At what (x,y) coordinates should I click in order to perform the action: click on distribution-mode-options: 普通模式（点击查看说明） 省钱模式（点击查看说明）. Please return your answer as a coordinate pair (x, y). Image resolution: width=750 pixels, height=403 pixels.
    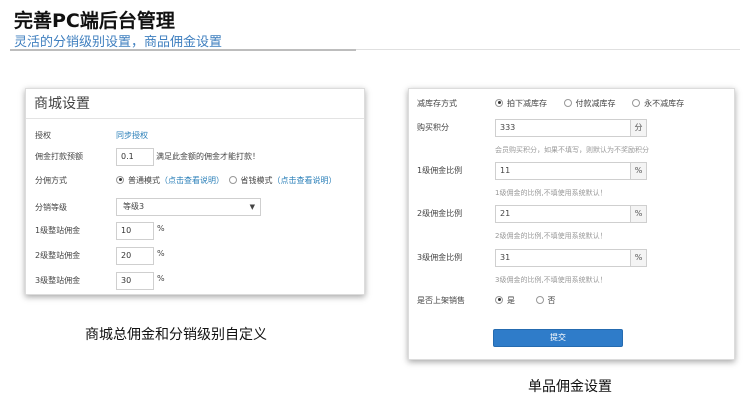
    Looking at the image, I should click on (226, 180).